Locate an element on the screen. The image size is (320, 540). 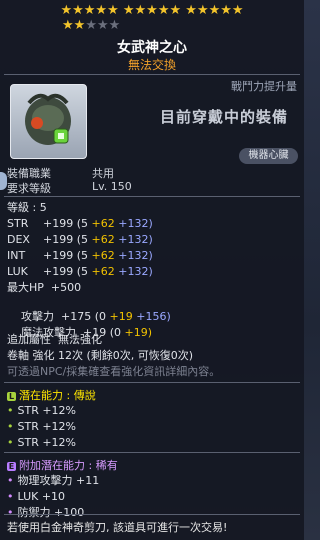
slot-badge: 機器心臟 is located at coordinates (268, 156).